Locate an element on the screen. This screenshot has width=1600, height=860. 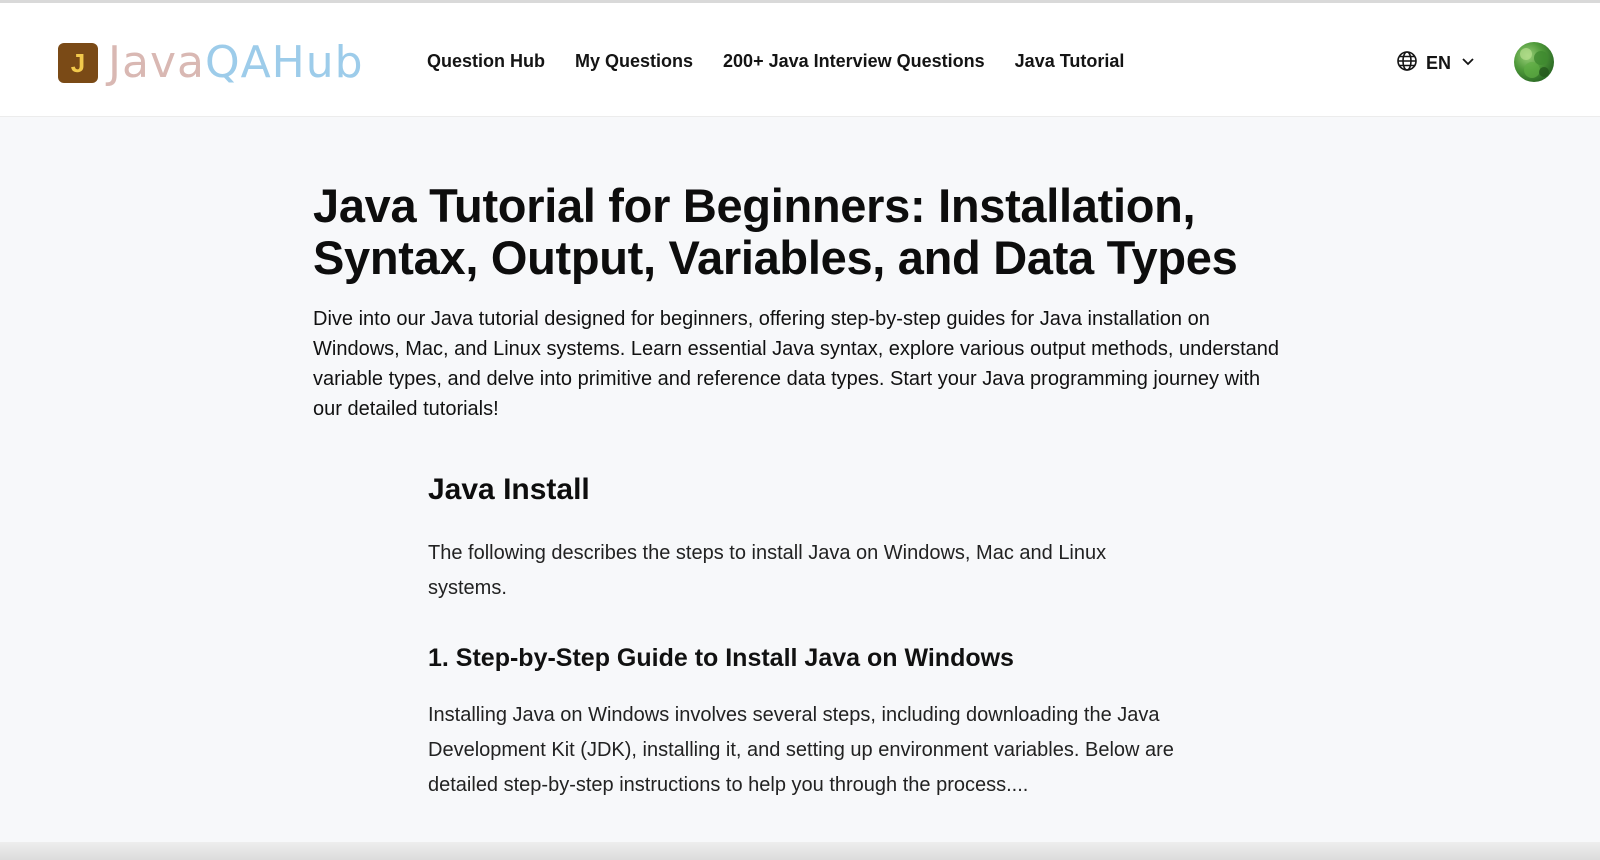
logo-text-java: Java is located at coordinates (156, 62).